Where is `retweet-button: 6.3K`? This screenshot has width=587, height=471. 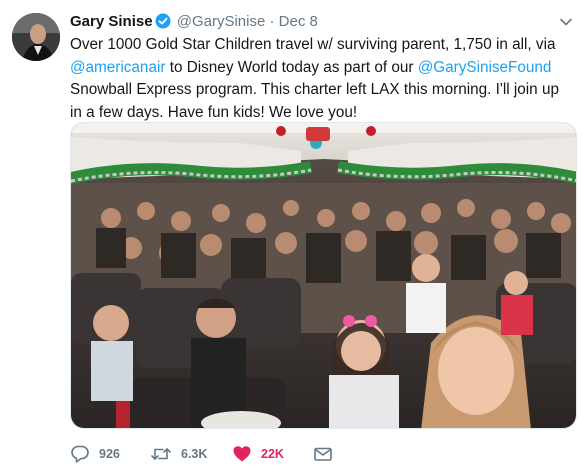 retweet-button: 6.3K is located at coordinates (178, 454).